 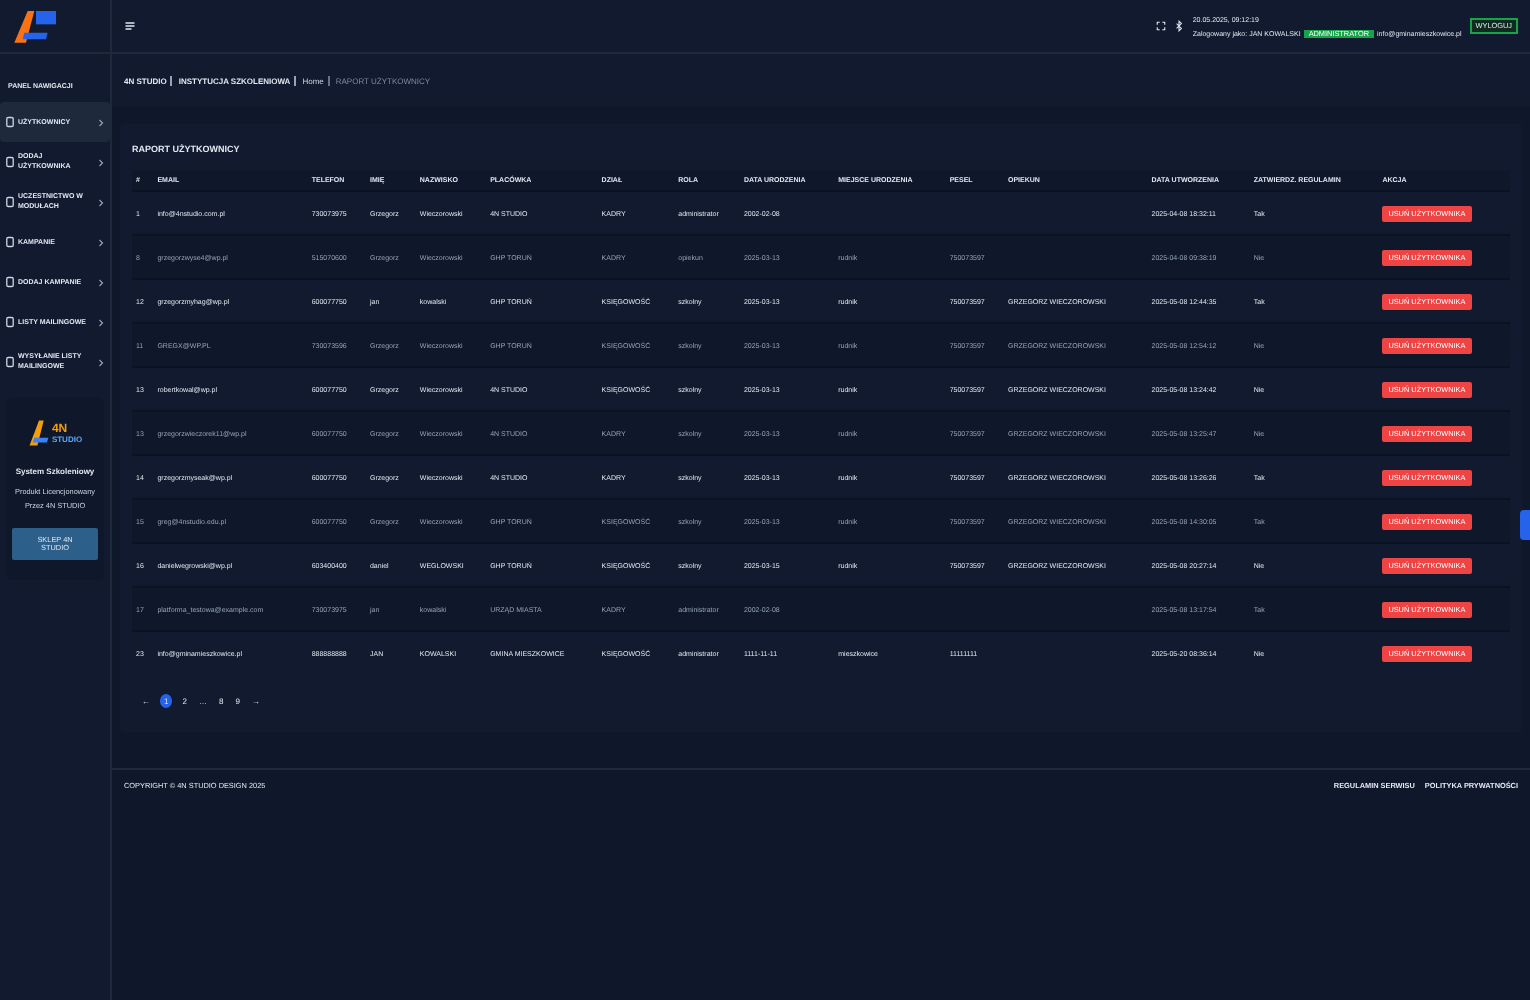 What do you see at coordinates (130, 26) in the screenshot?
I see `menu-icon` at bounding box center [130, 26].